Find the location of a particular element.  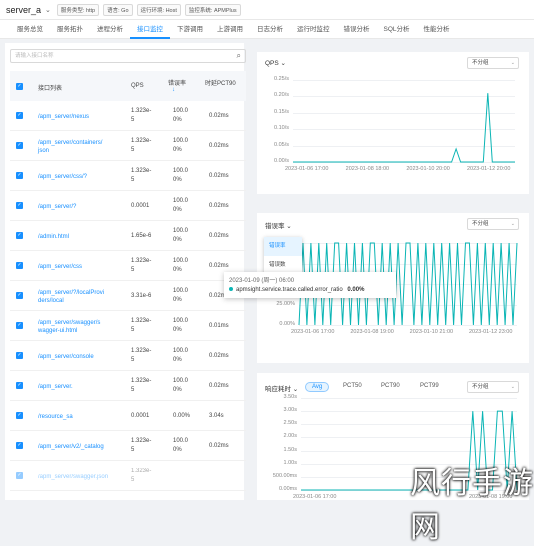

series-line is located at coordinates (404, 128).